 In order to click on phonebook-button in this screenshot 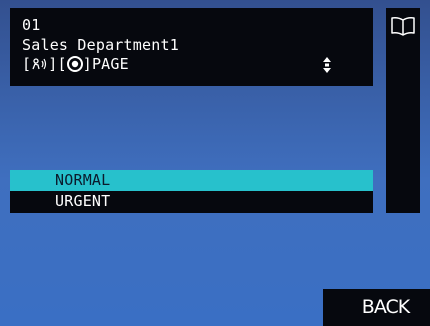, I will do `click(403, 28)`.